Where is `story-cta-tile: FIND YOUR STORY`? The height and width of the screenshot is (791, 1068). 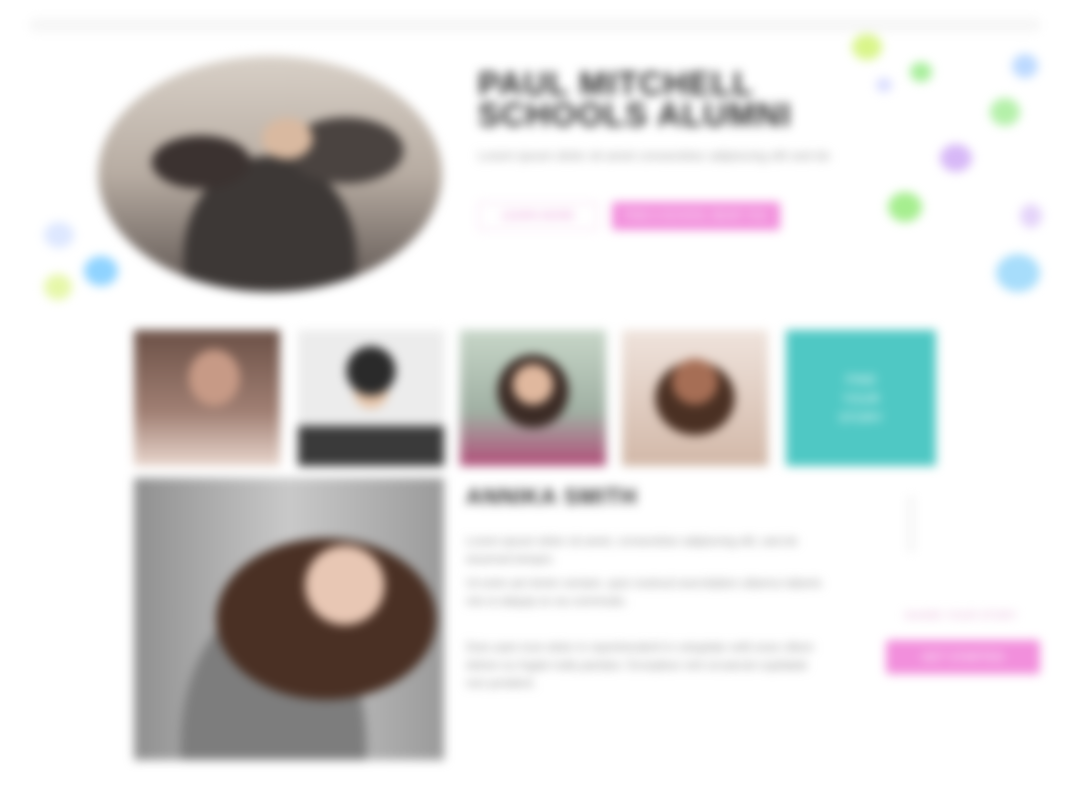
story-cta-tile: FIND YOUR STORY is located at coordinates (861, 398).